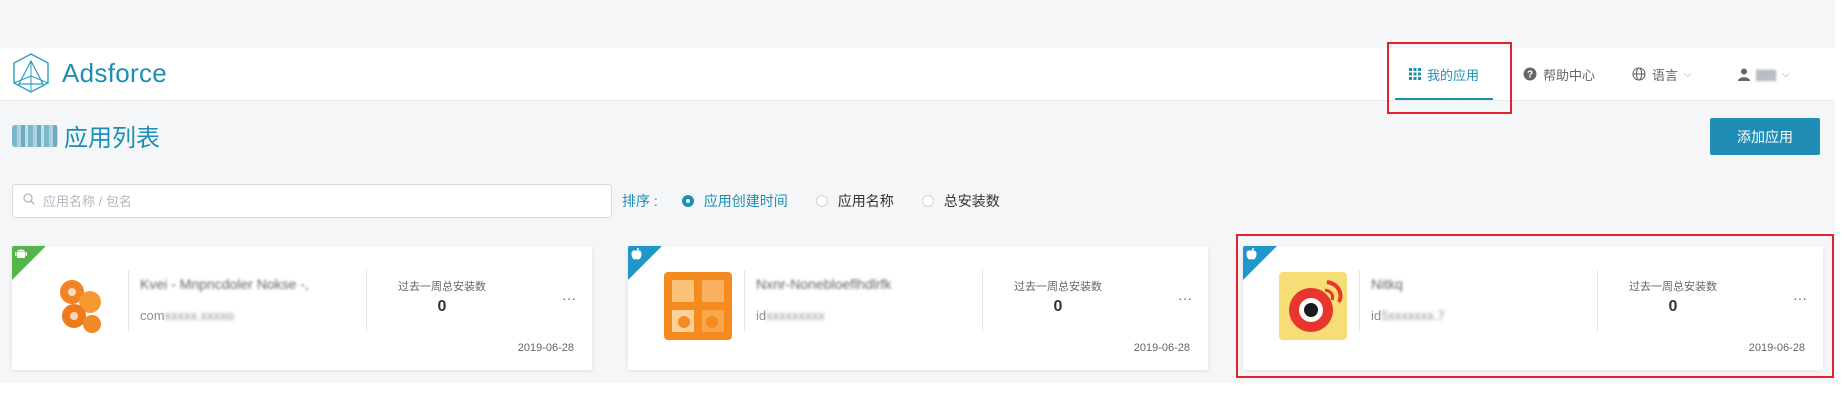 Image resolution: width=1847 pixels, height=406 pixels. What do you see at coordinates (323, 201) in the screenshot?
I see `search-input` at bounding box center [323, 201].